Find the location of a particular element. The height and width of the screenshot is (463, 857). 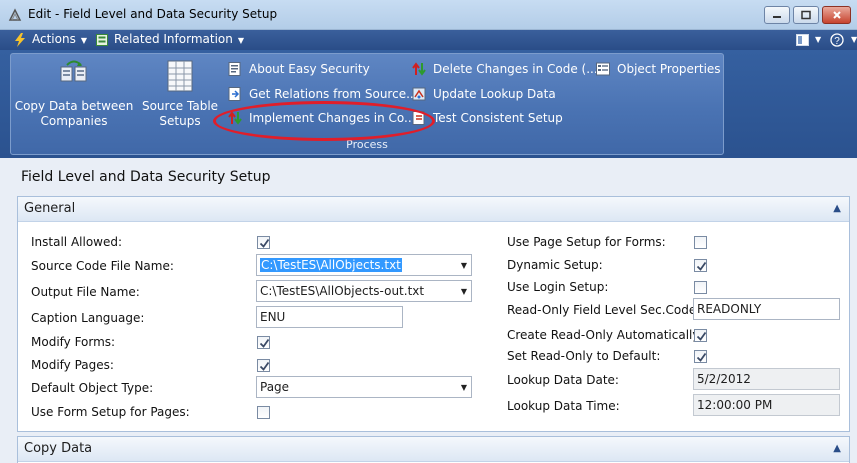

app-icon is located at coordinates (15, 14).